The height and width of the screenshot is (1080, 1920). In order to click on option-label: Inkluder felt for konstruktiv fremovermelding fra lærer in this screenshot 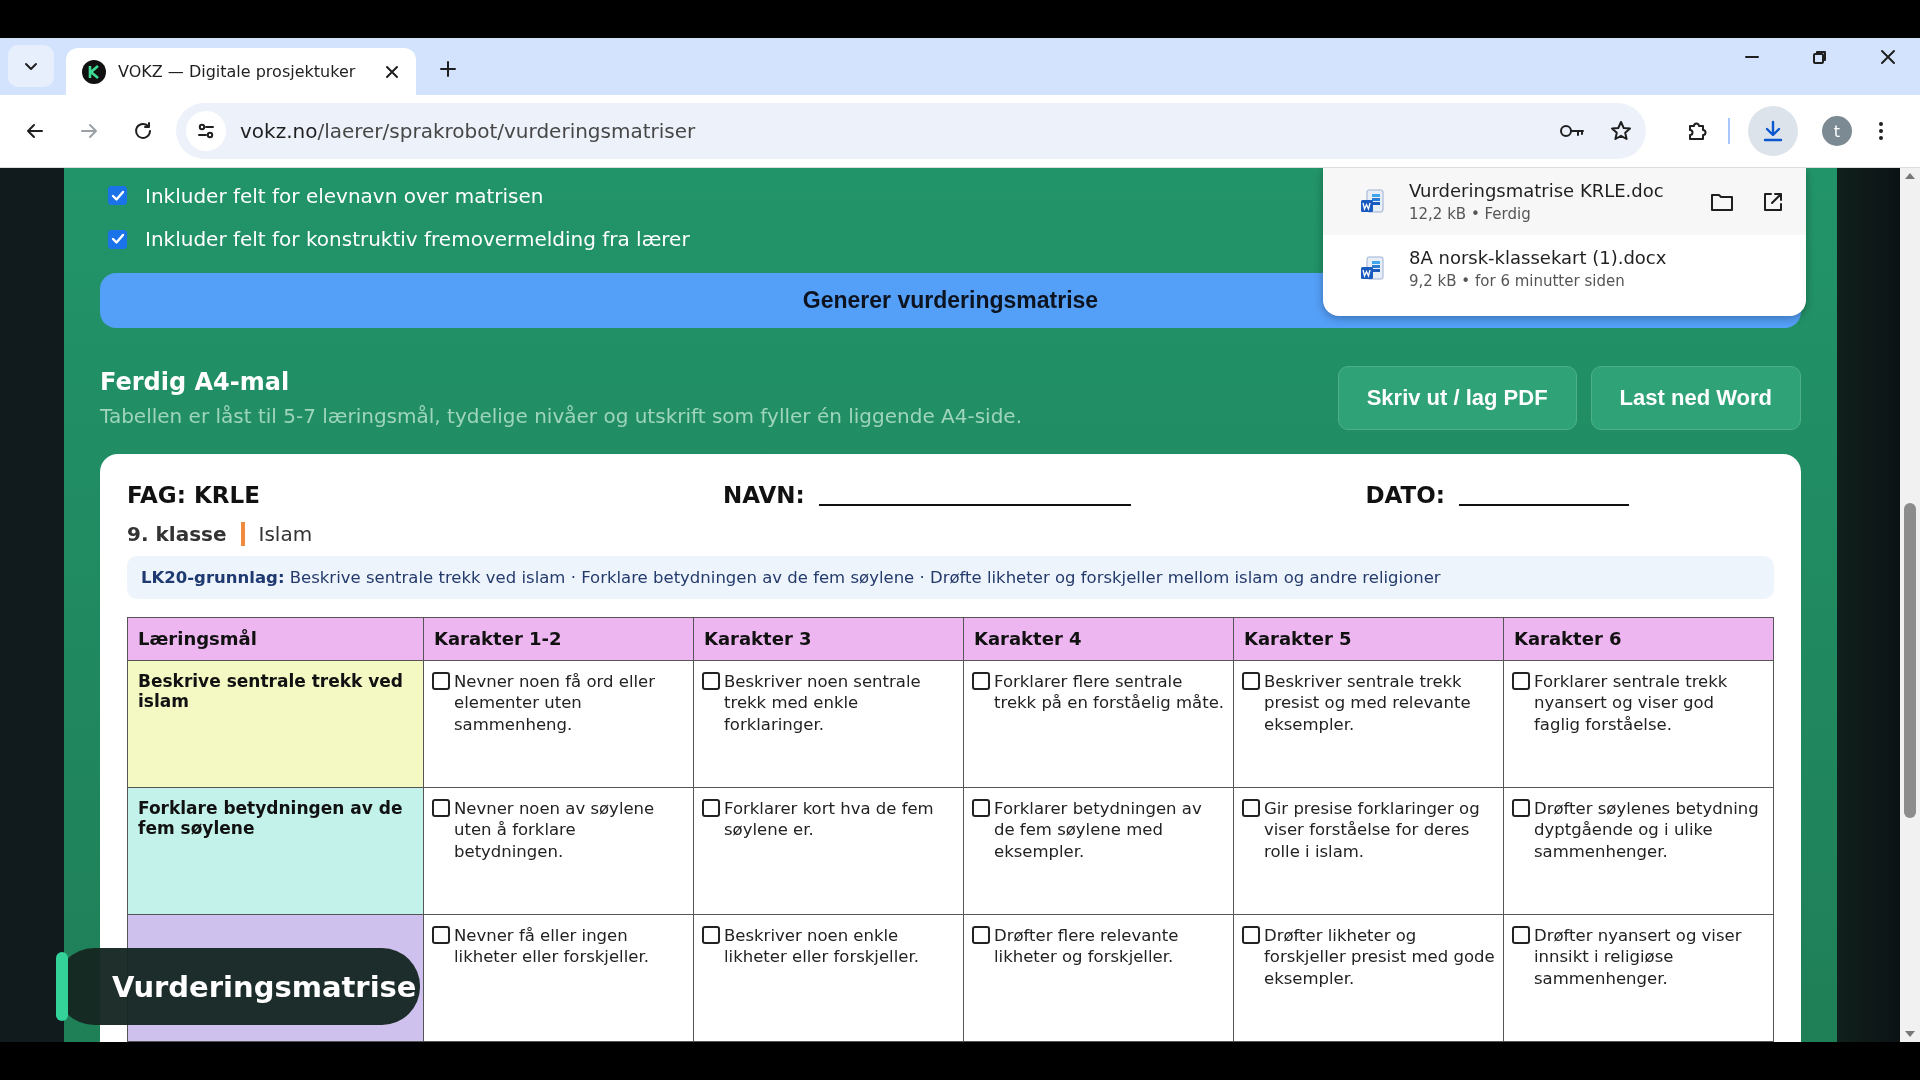, I will do `click(417, 239)`.